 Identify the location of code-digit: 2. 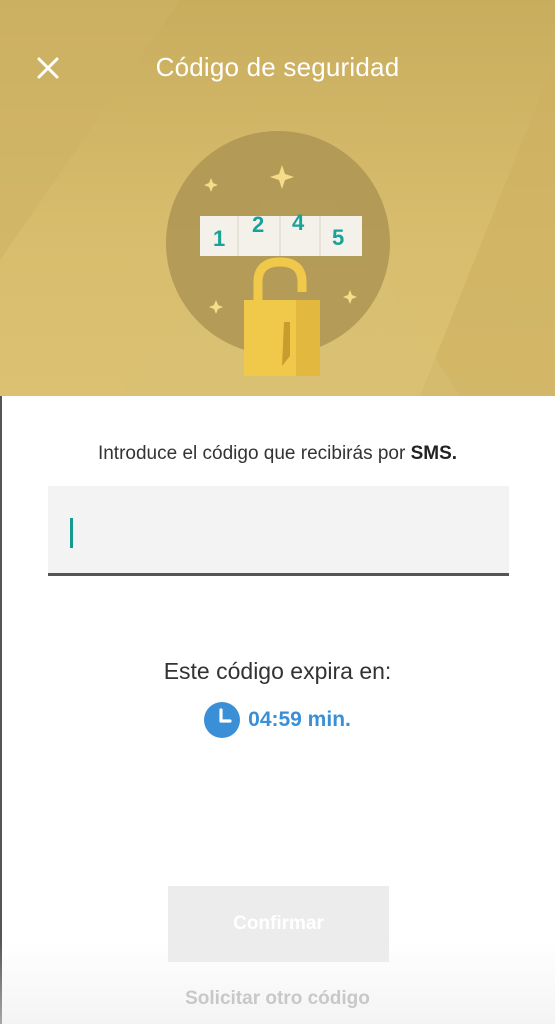
(258, 224).